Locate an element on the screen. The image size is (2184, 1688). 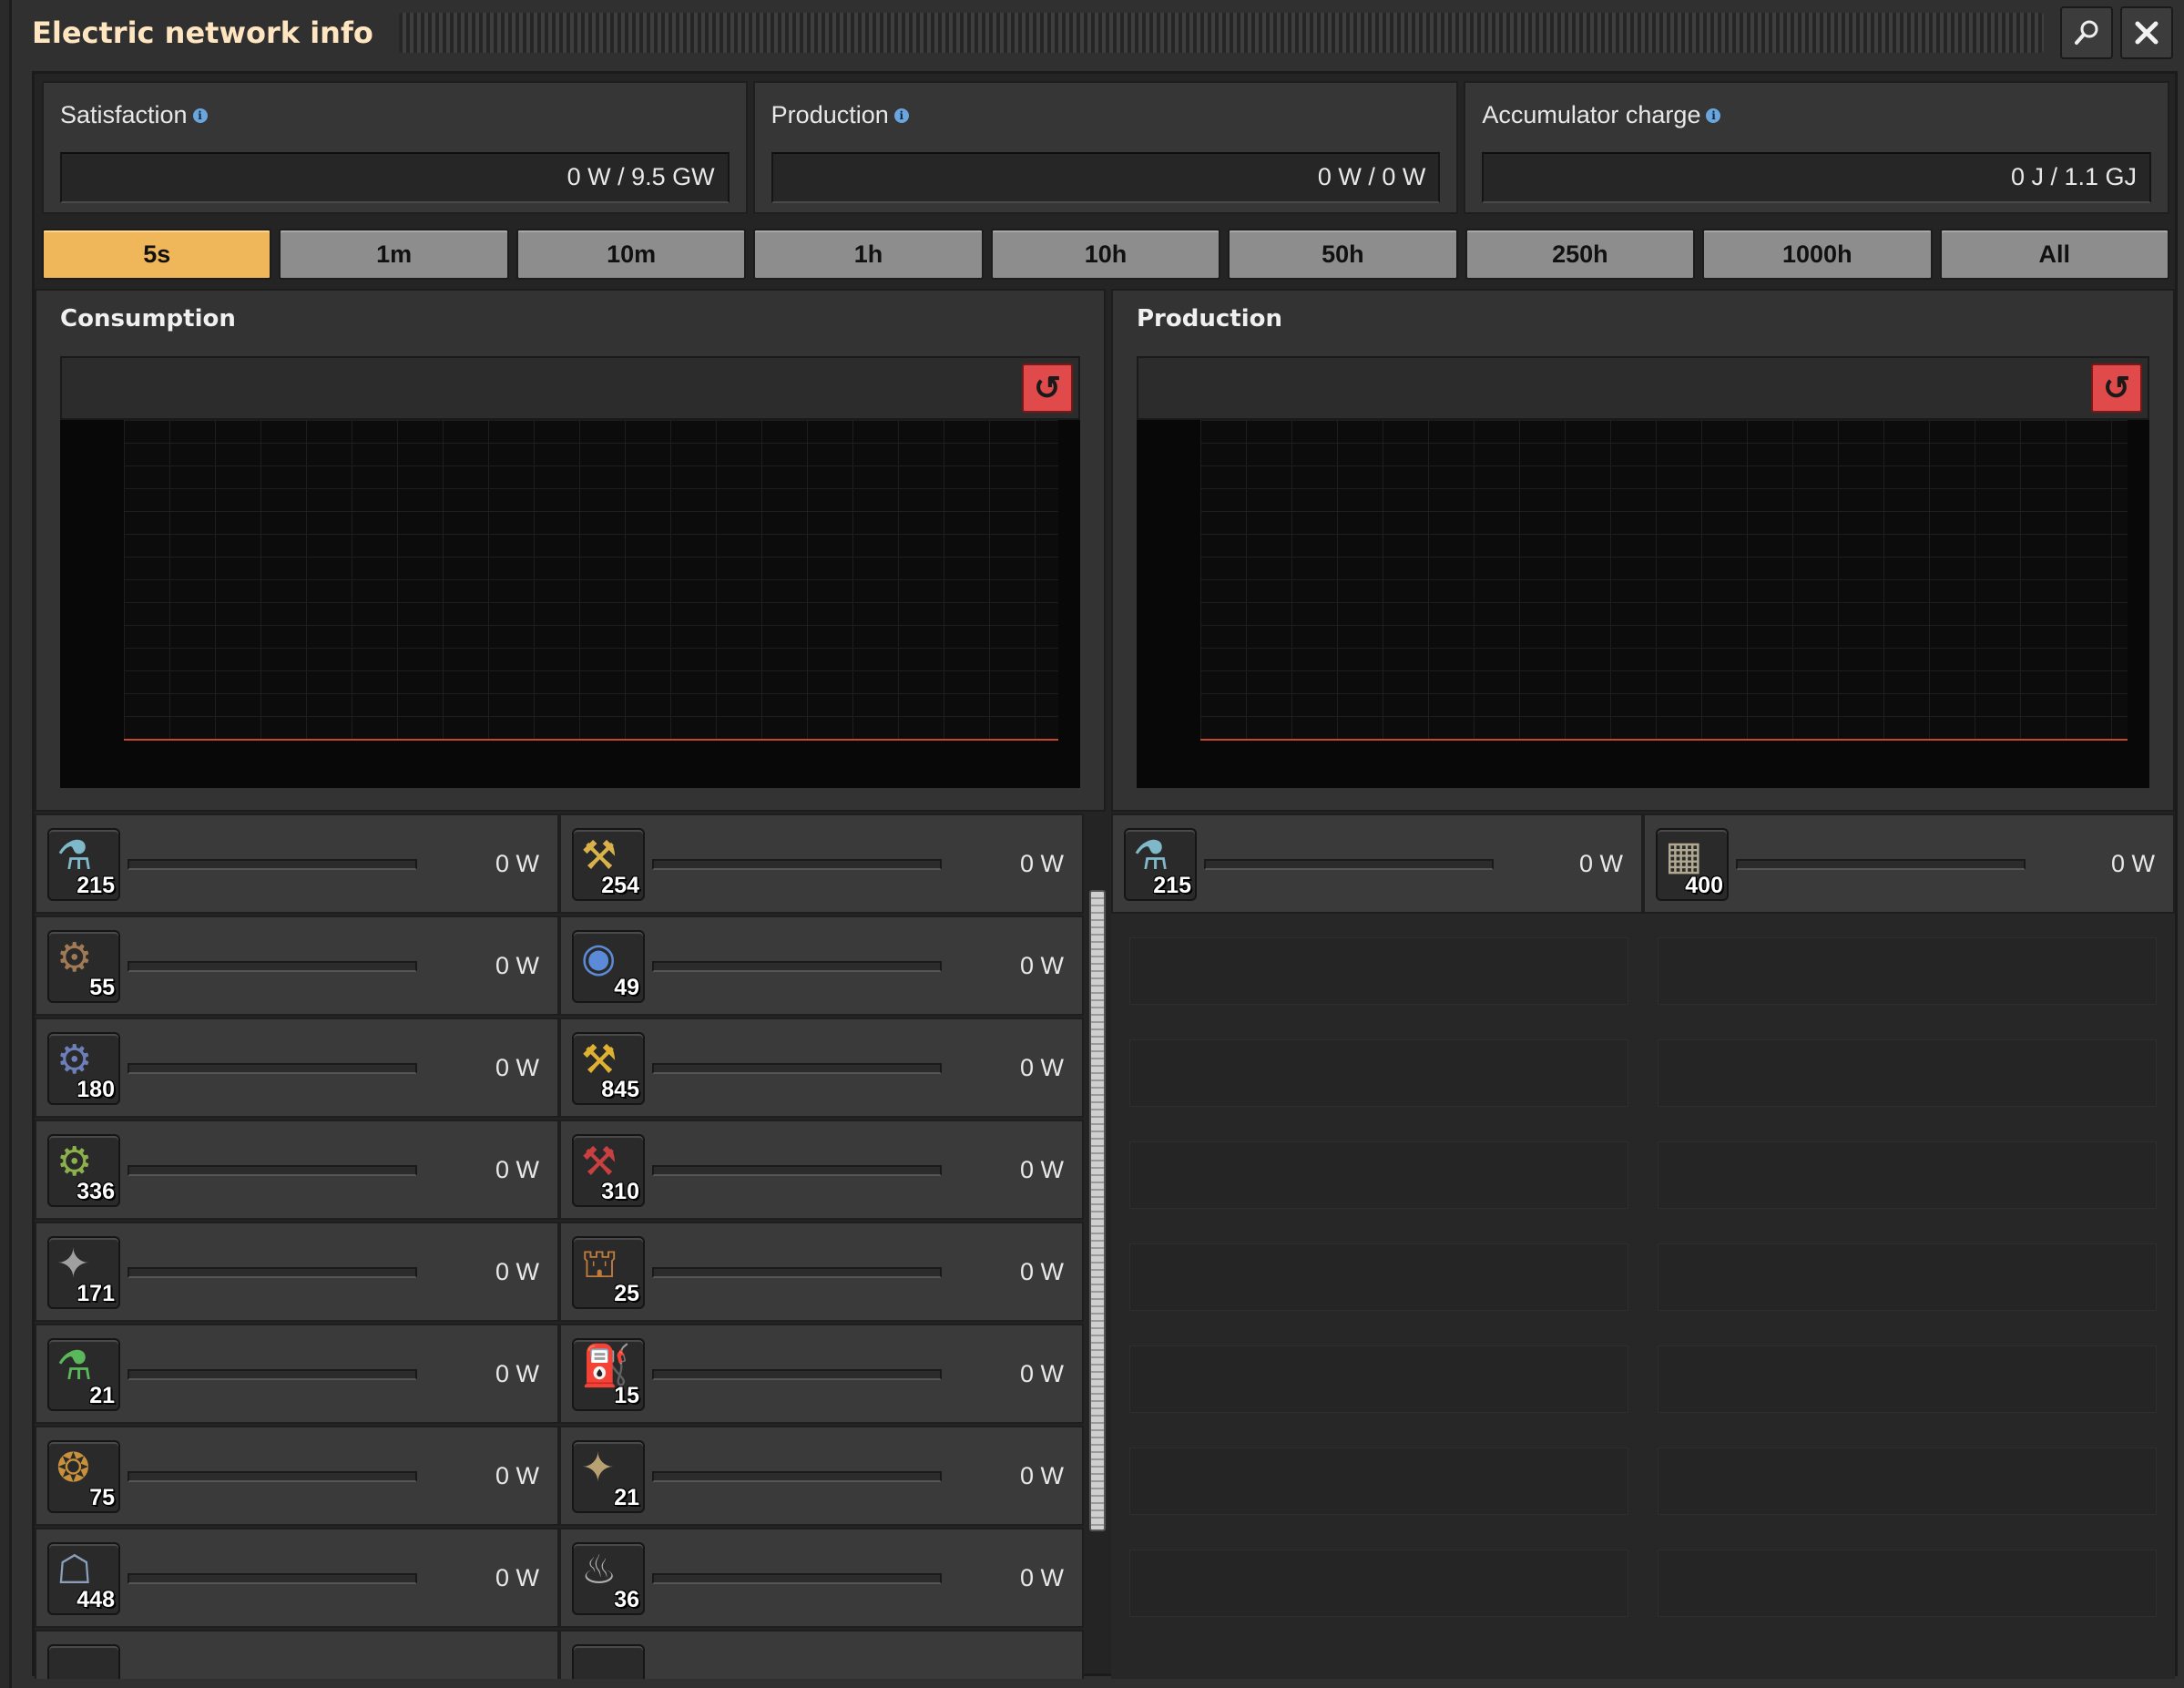
entity-row: ⛫ 25 0 W is located at coordinates (822, 1272).